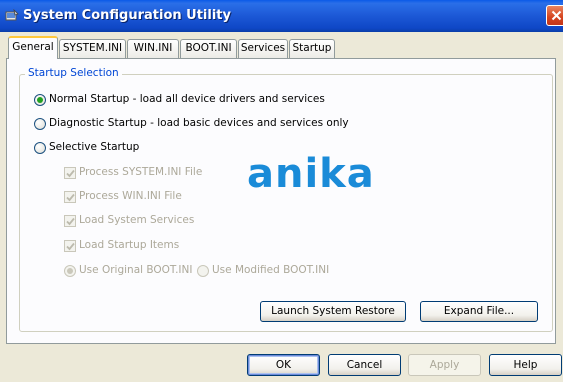  Describe the element at coordinates (73, 73) in the screenshot. I see `startup-selection-title: Startup Selection` at that location.